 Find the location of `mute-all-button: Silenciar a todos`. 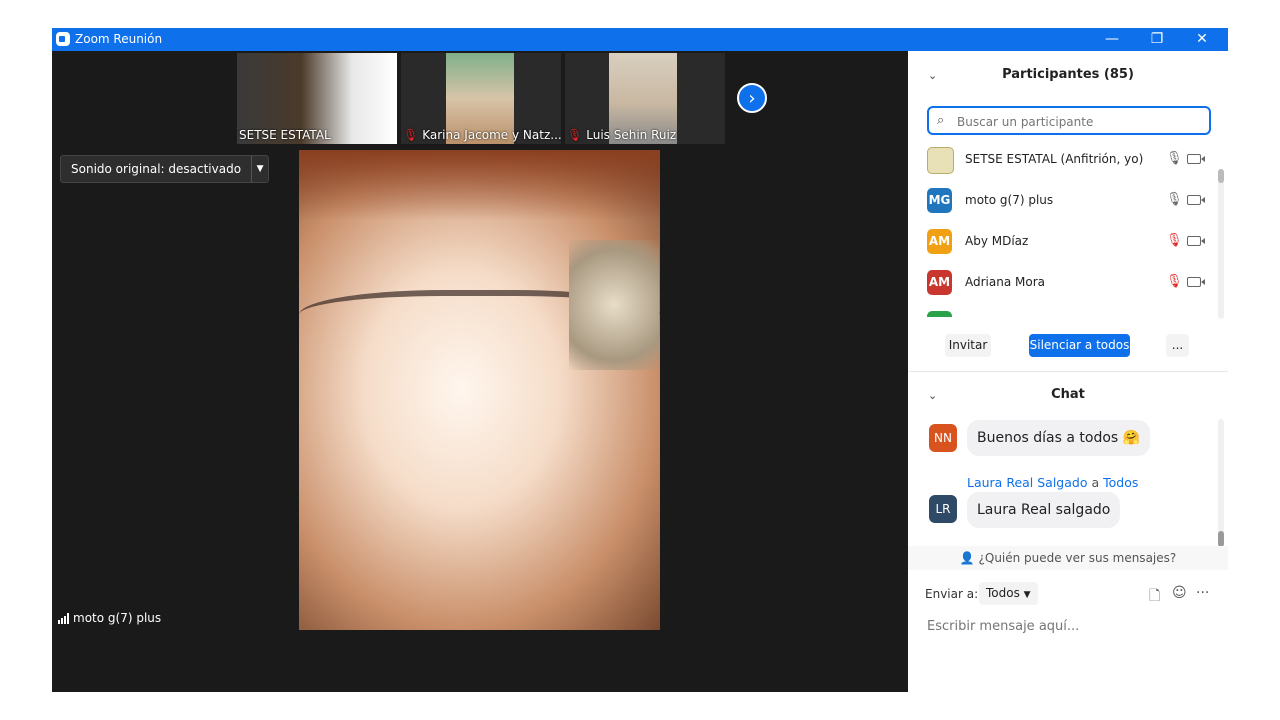

mute-all-button: Silenciar a todos is located at coordinates (1079, 345).